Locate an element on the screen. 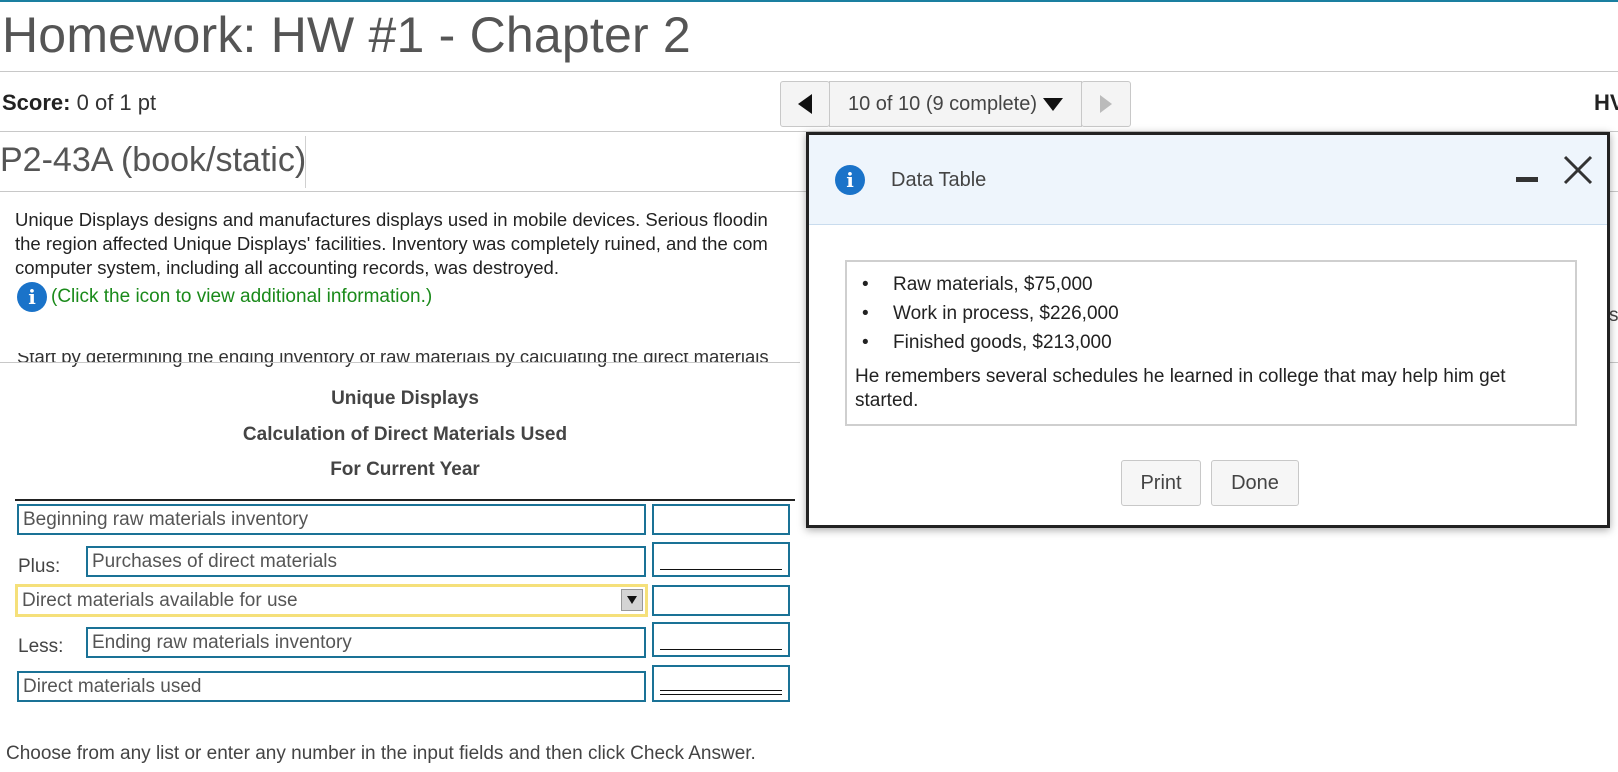  data-list-item: Work in process, $226,000 is located at coordinates (1211, 313).